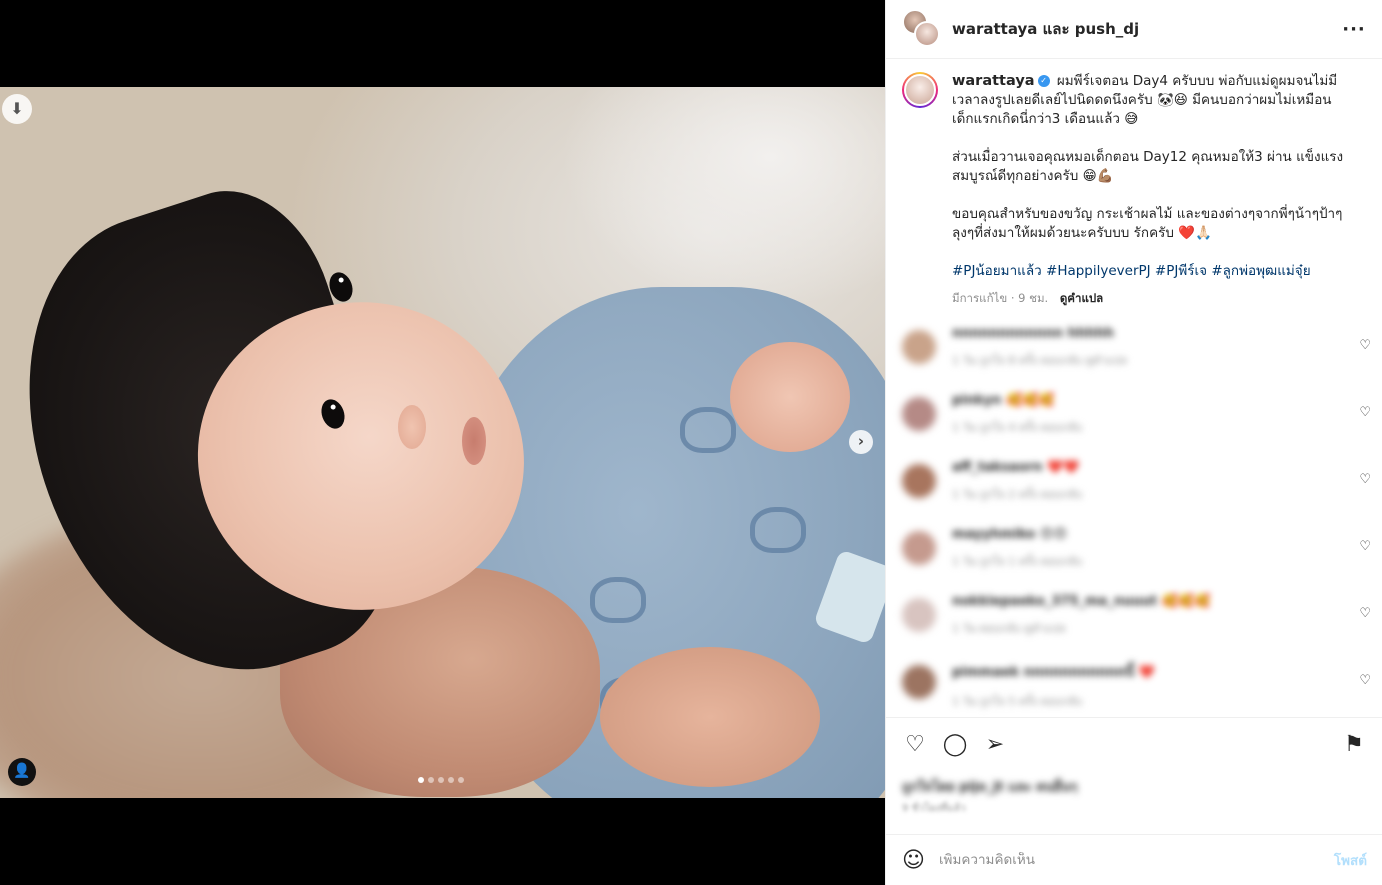 The height and width of the screenshot is (885, 1382). What do you see at coordinates (1053, 534) in the screenshot?
I see `comment-text: 😍😍` at bounding box center [1053, 534].